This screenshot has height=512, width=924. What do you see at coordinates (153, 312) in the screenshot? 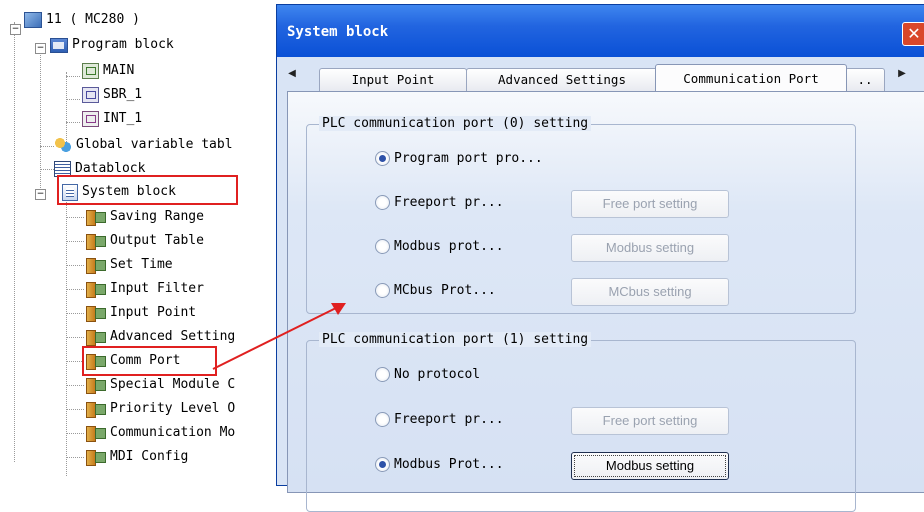
I see `tree-item-label: Input Point` at bounding box center [153, 312].